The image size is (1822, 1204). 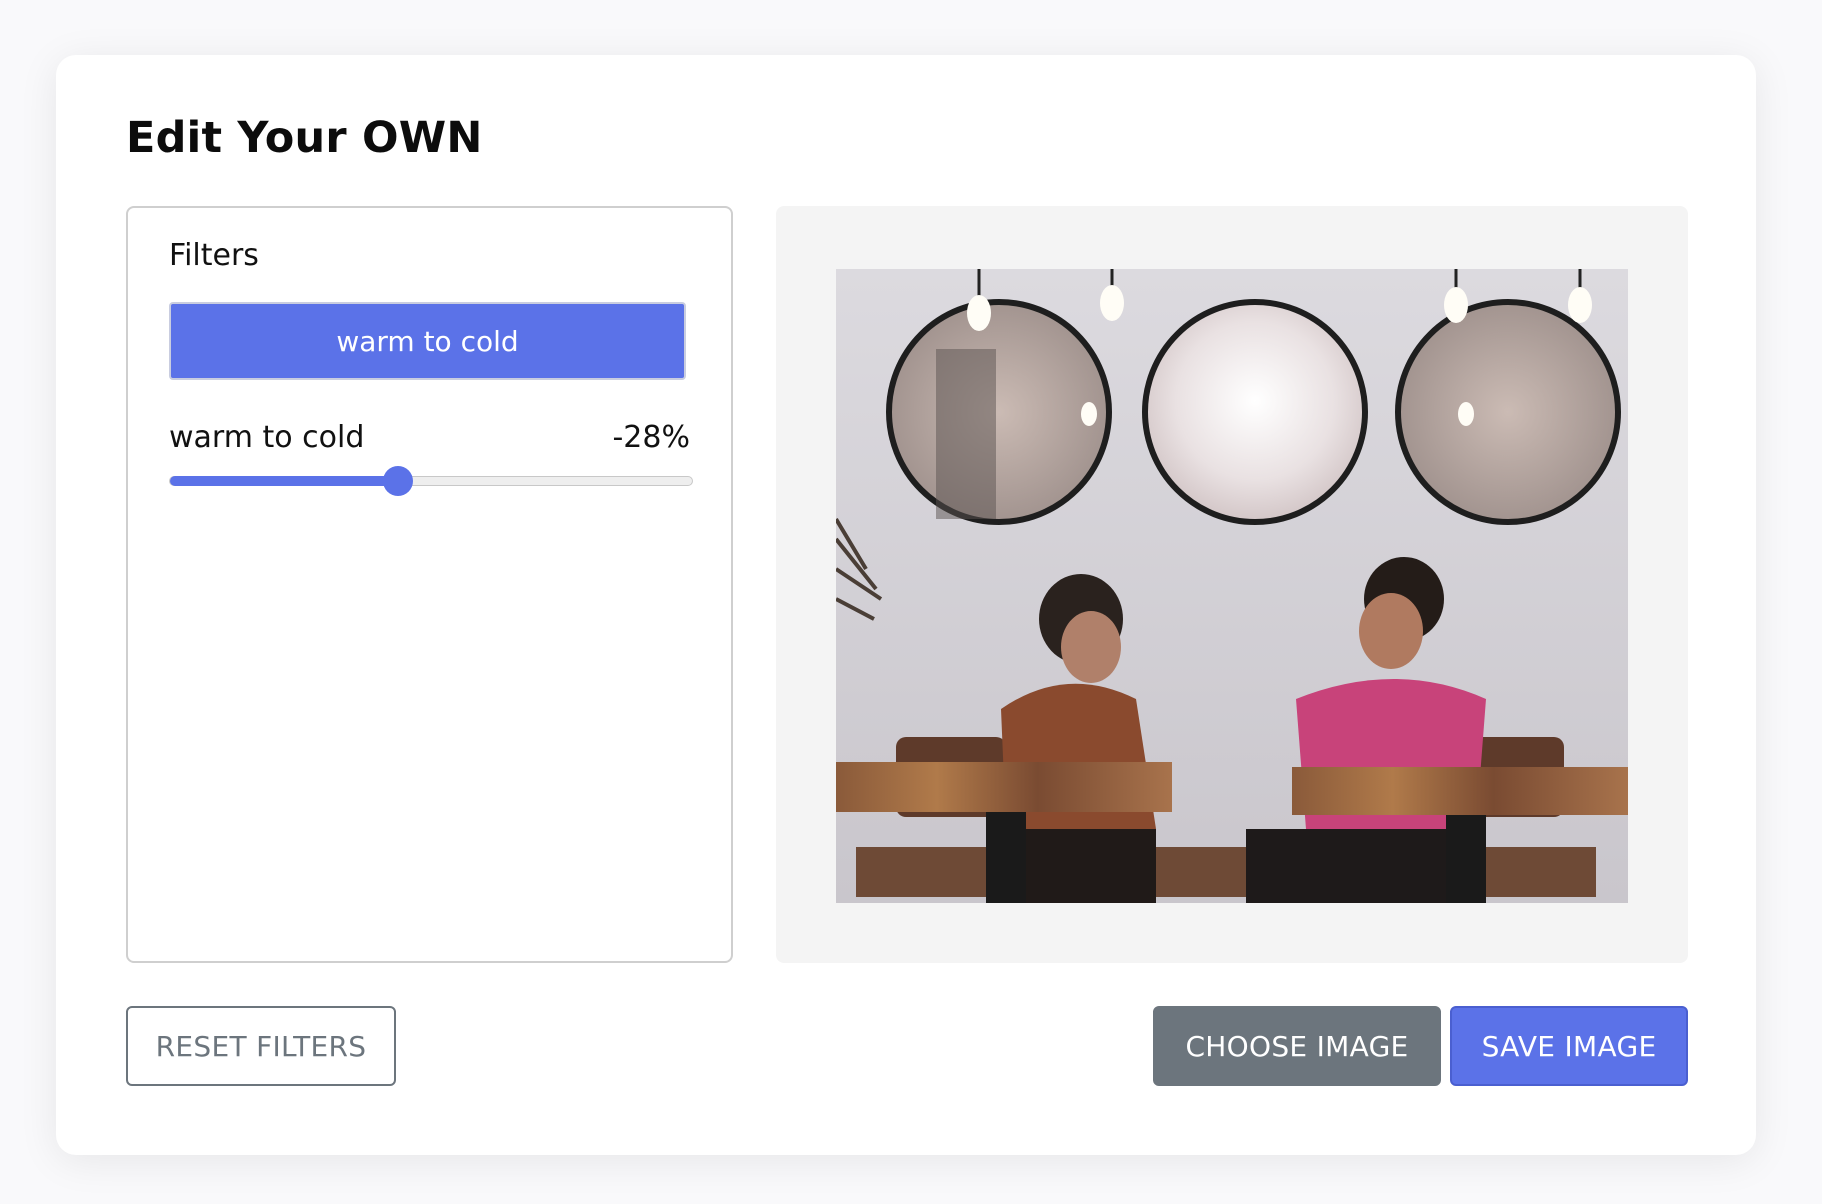 What do you see at coordinates (304, 138) in the screenshot?
I see `page-title: Edit Your OWN` at bounding box center [304, 138].